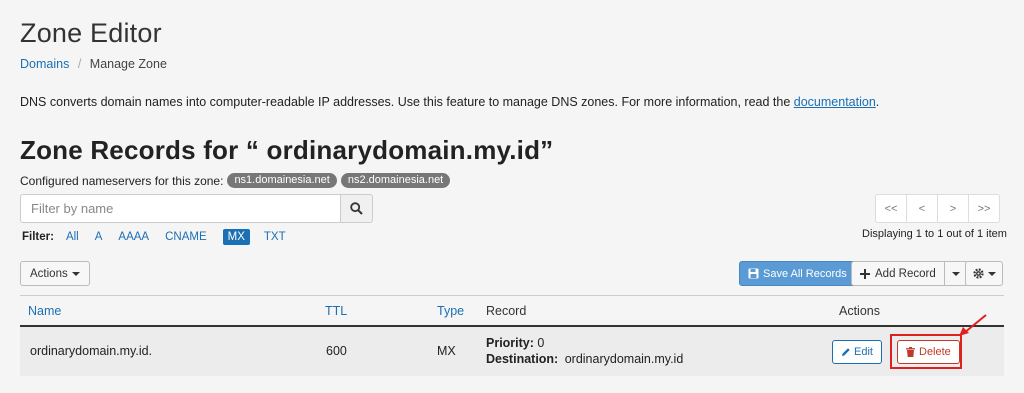 The height and width of the screenshot is (393, 1024). I want to click on column-header-name: Name, so click(44, 311).